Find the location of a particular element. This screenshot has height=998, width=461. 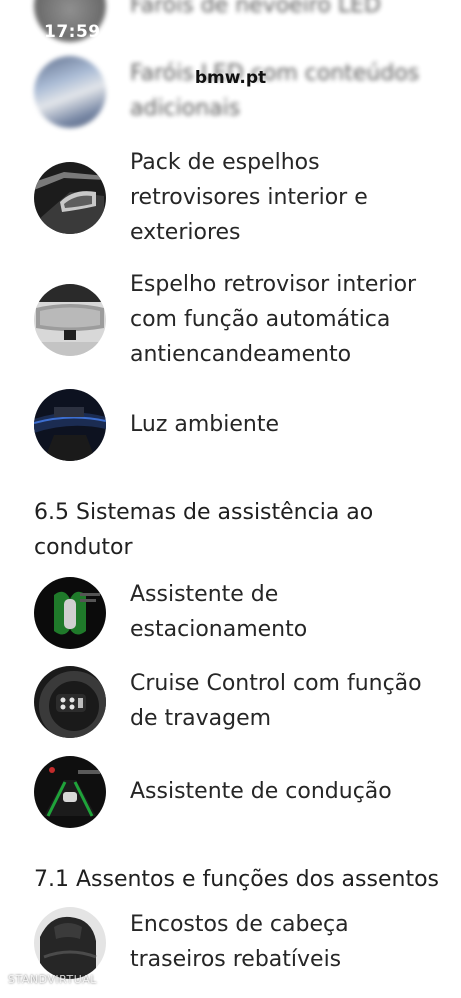

feature-item-cruise-control: Cruise Control com função de travagem is located at coordinates (234, 702).